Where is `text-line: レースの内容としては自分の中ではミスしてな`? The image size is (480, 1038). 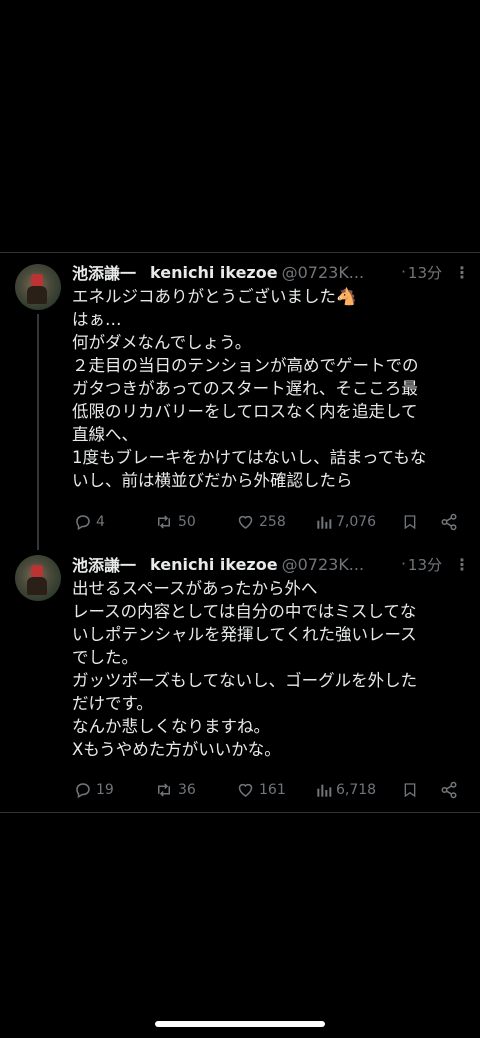 text-line: レースの内容としては自分の中ではミスしてな is located at coordinates (244, 611).